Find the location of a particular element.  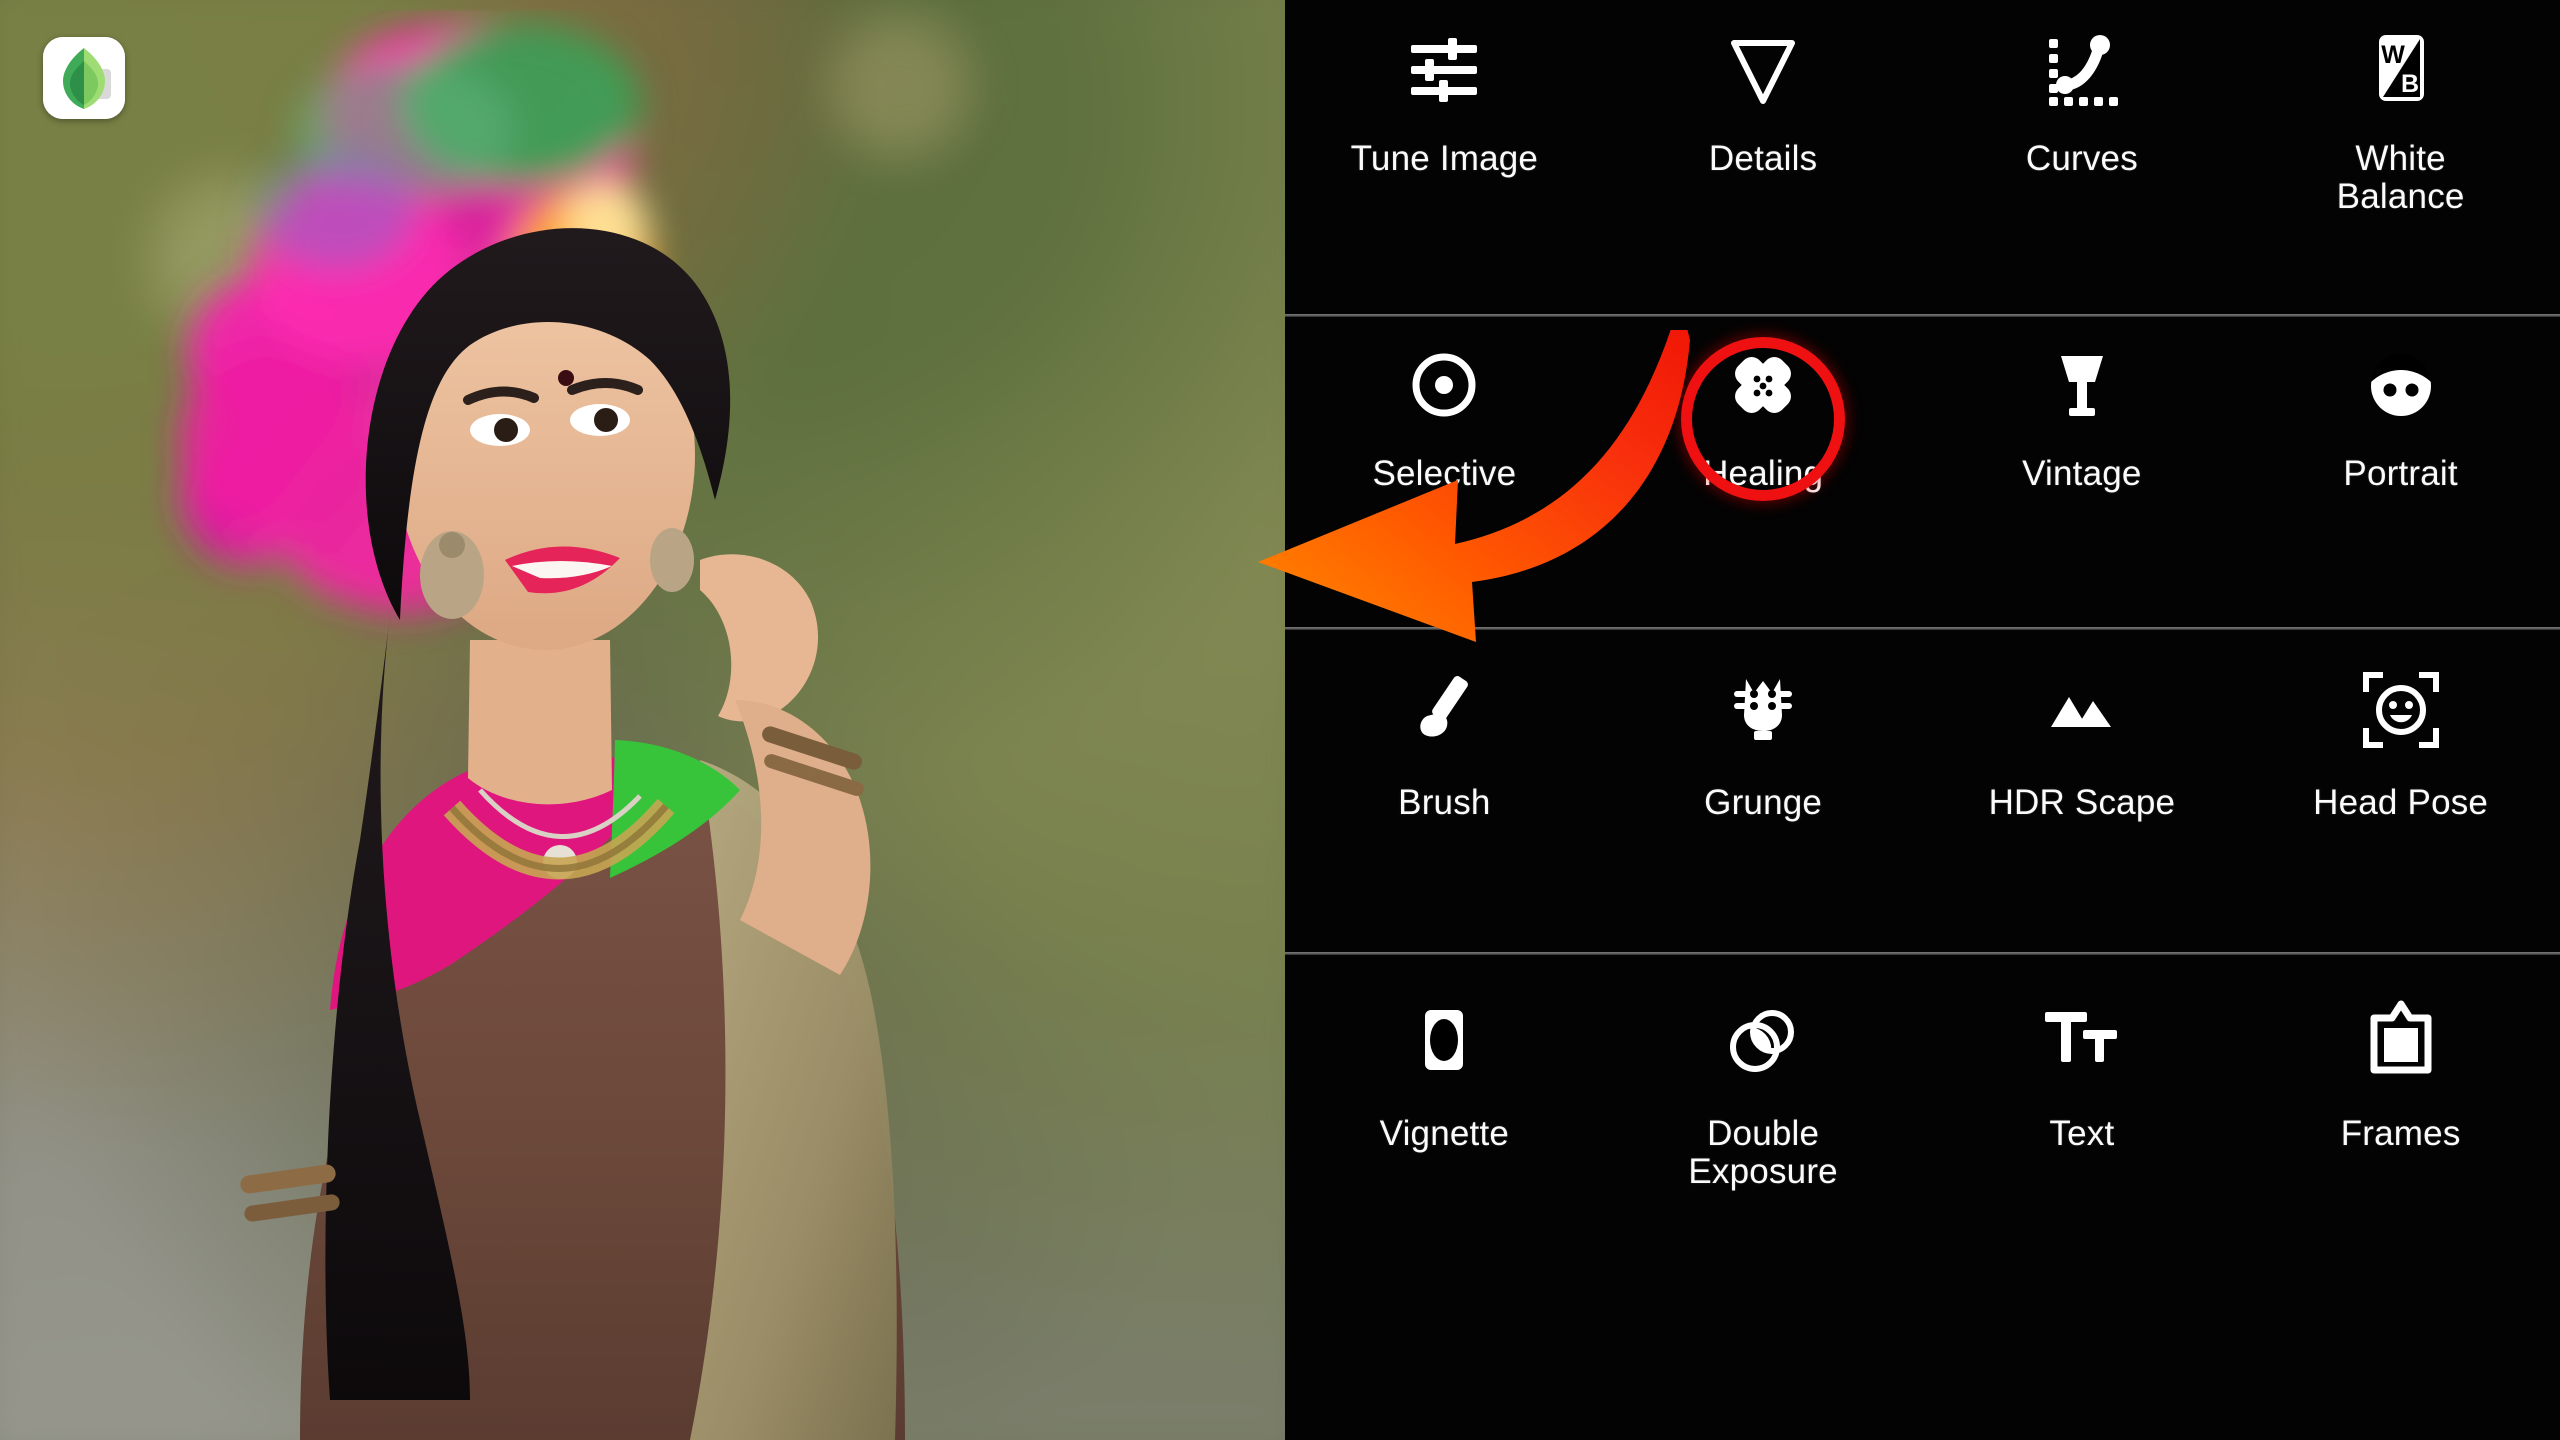

tool-vignette: Vignette is located at coordinates (1444, 1120).